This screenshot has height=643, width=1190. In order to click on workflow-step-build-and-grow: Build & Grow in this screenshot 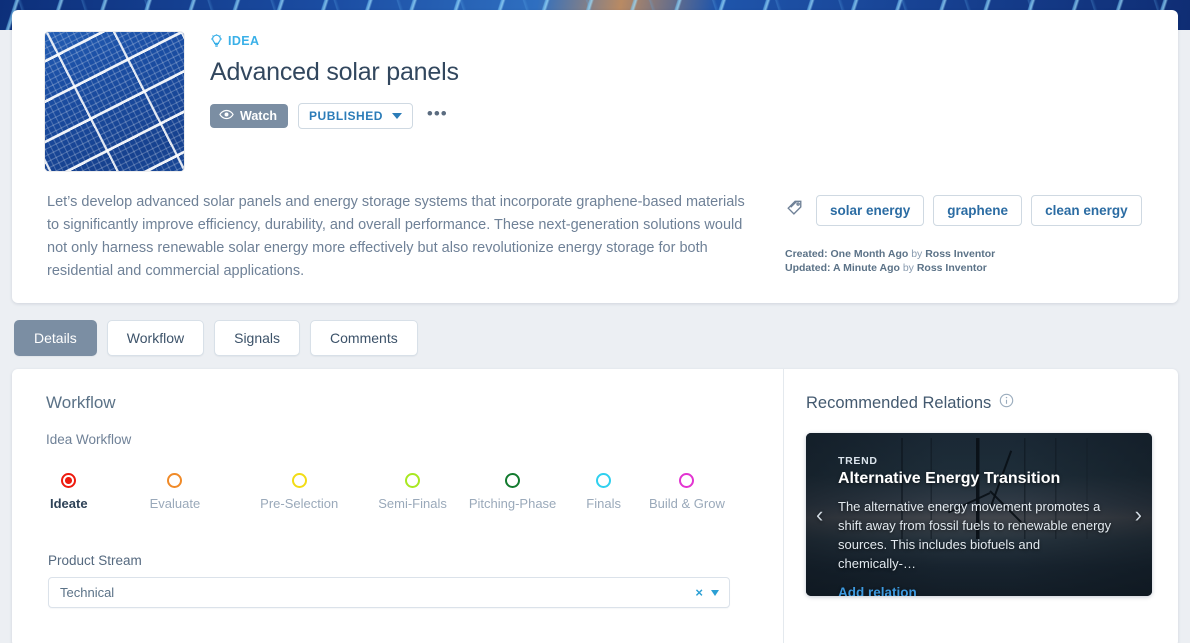, I will do `click(687, 492)`.